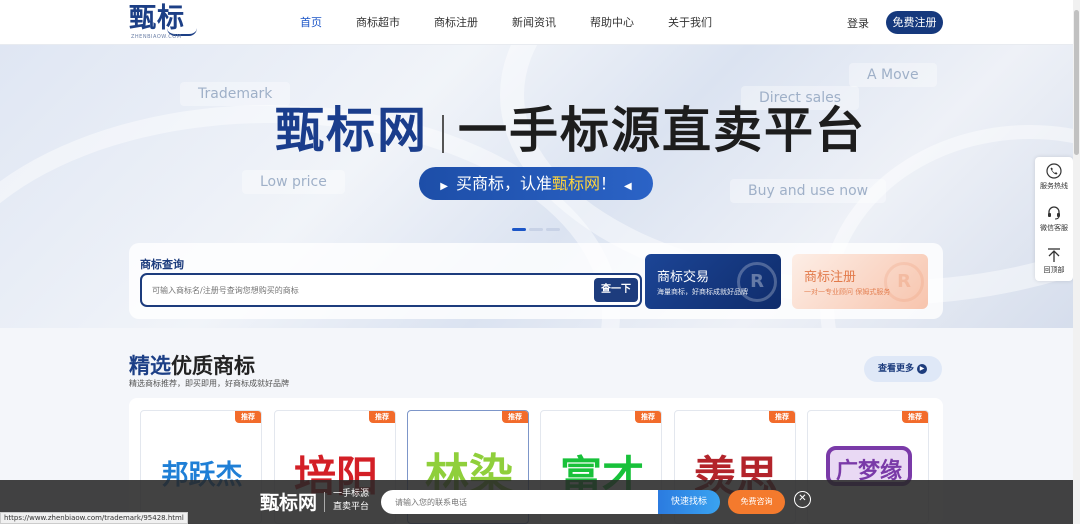 The width and height of the screenshot is (1080, 524). I want to click on carousel-dots, so click(537, 229).